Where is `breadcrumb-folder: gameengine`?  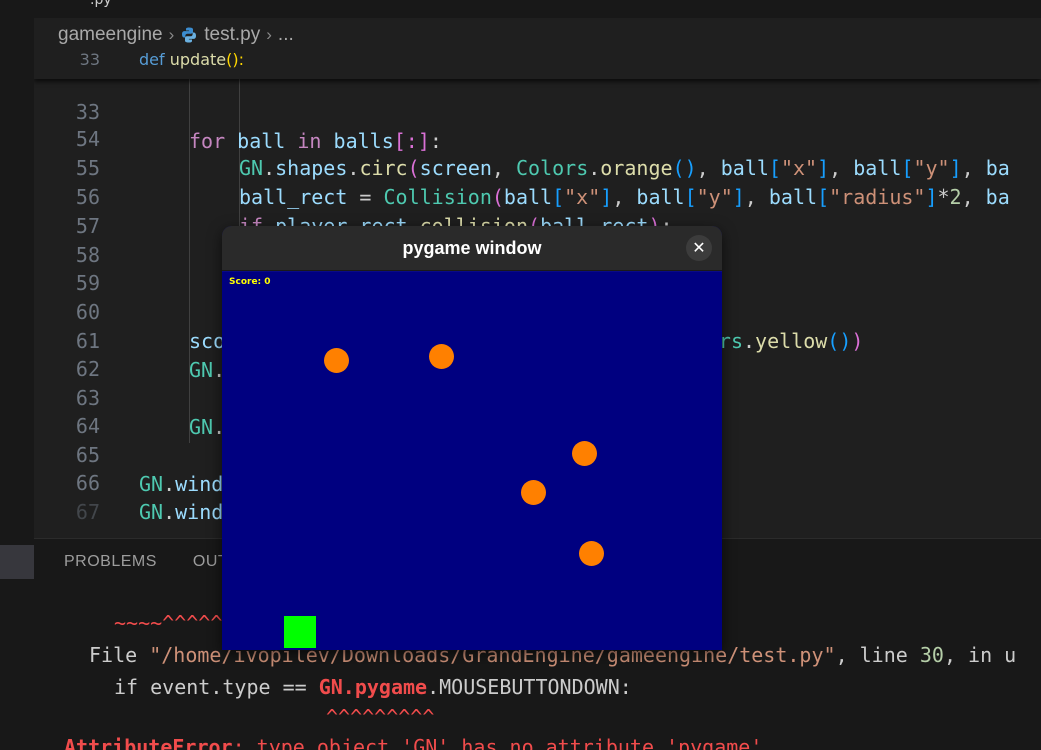 breadcrumb-folder: gameengine is located at coordinates (110, 35).